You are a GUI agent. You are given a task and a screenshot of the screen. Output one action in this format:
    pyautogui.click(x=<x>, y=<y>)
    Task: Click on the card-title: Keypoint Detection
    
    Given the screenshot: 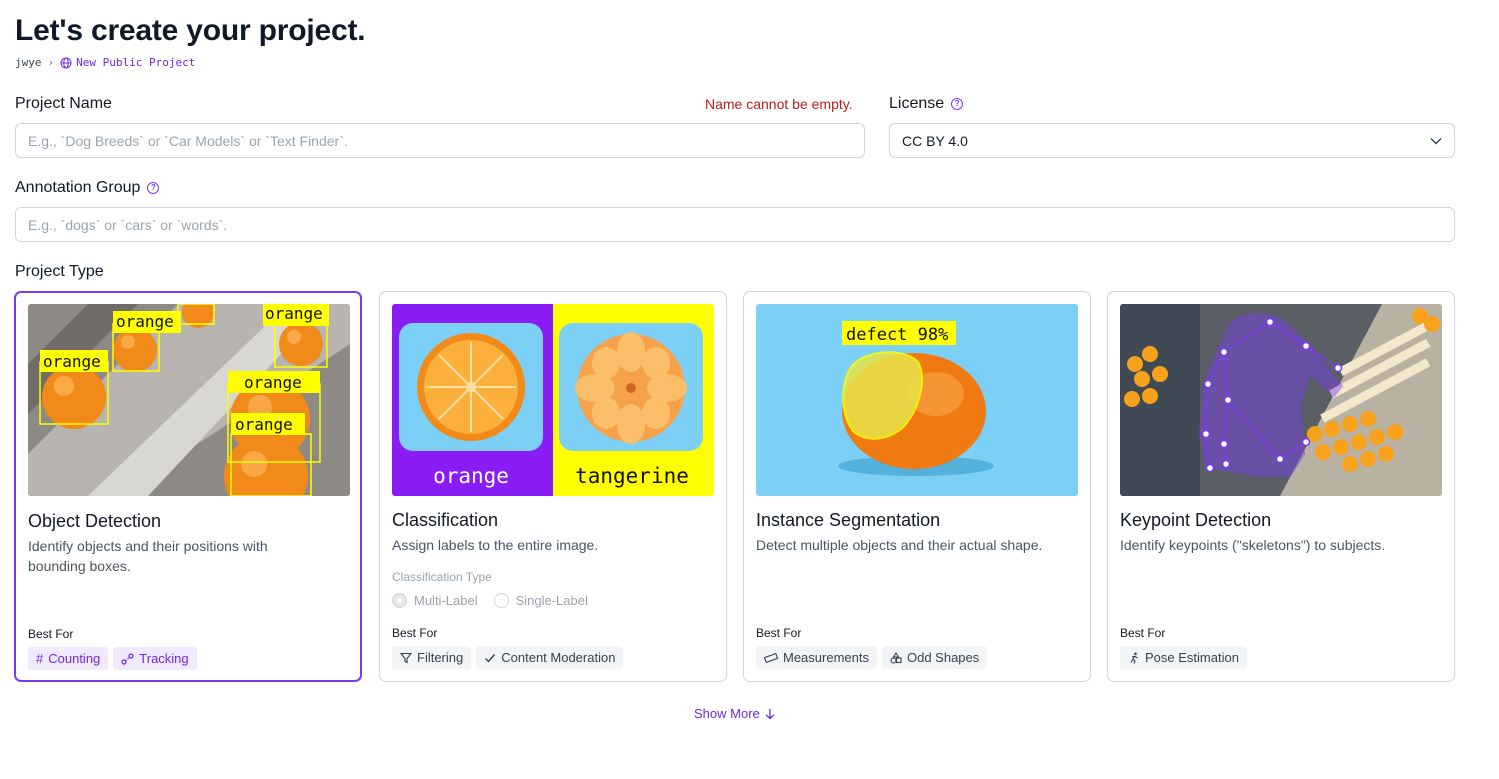 What is the action you would take?
    pyautogui.click(x=1196, y=520)
    